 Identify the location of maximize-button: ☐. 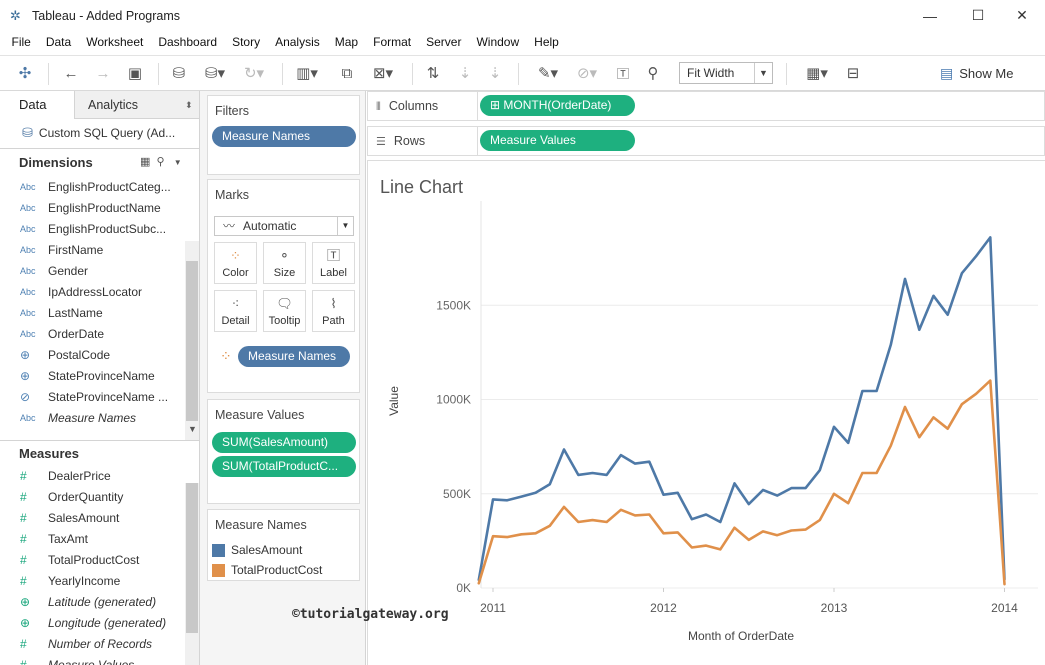
(978, 15).